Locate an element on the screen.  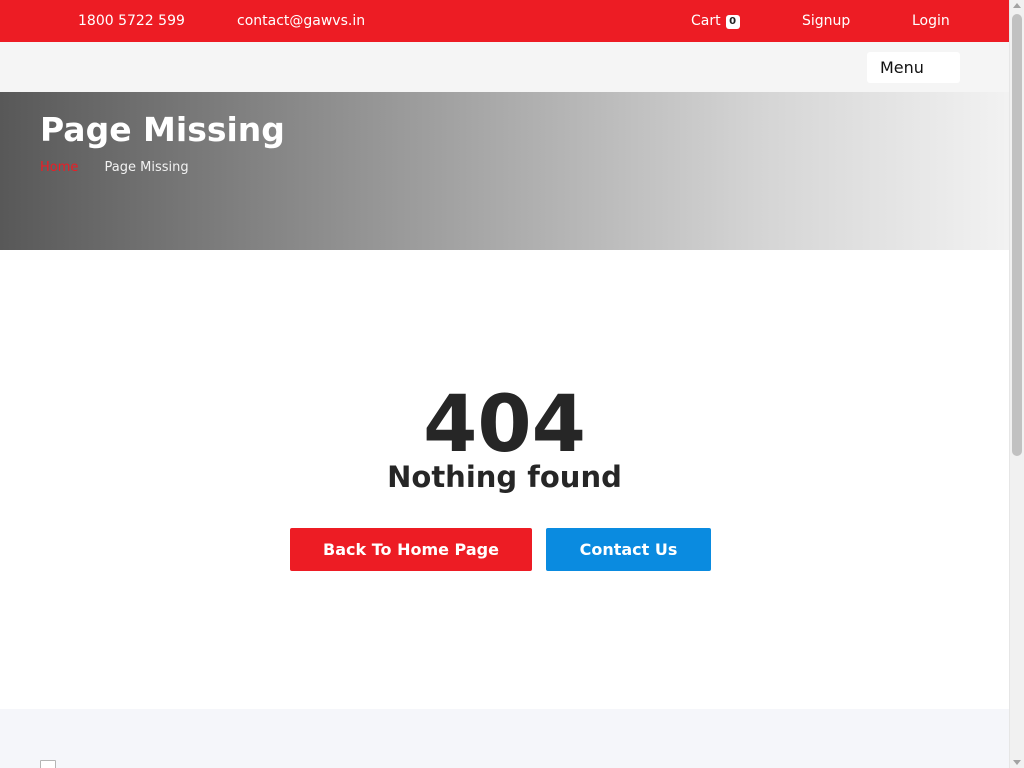
error-message: Nothing found is located at coordinates (504, 477).